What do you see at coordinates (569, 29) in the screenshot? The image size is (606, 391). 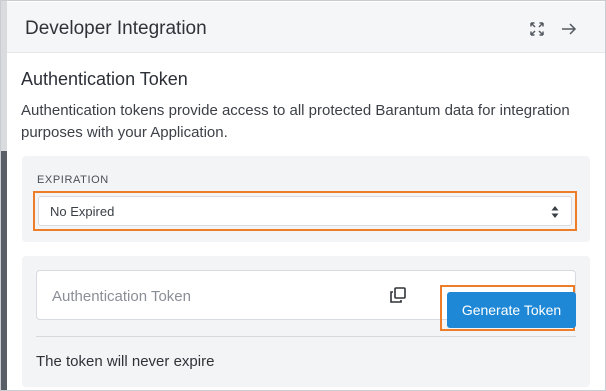 I see `arrow-right-icon` at bounding box center [569, 29].